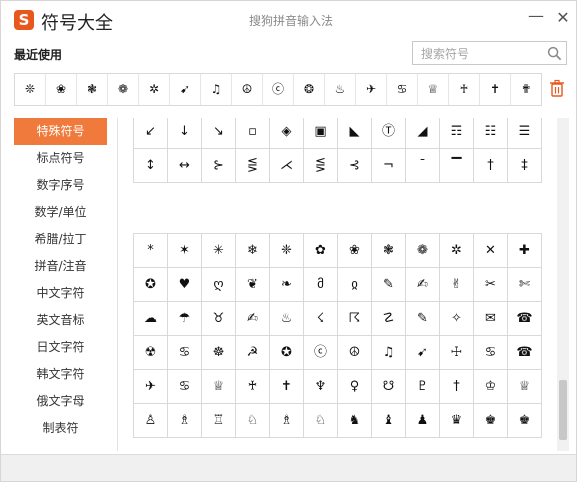 This screenshot has height=482, width=577. What do you see at coordinates (151, 353) in the screenshot?
I see `symbol-cell: ☢` at bounding box center [151, 353].